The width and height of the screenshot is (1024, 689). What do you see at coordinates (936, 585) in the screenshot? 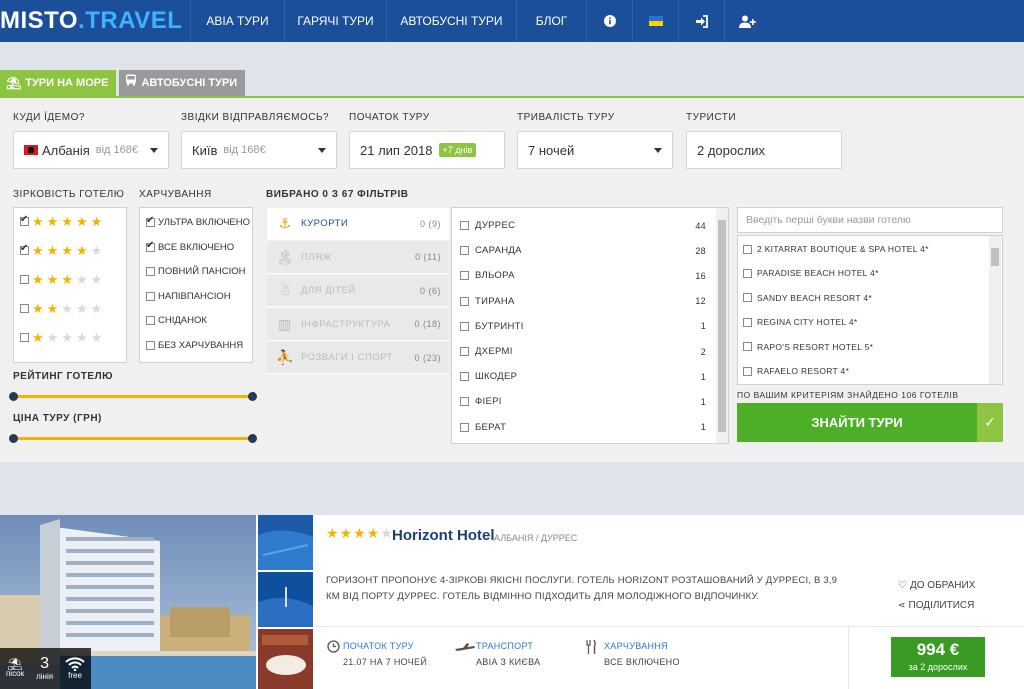
I see `add-to-favorites: ♡ ДО ОБРАНИХ` at bounding box center [936, 585].